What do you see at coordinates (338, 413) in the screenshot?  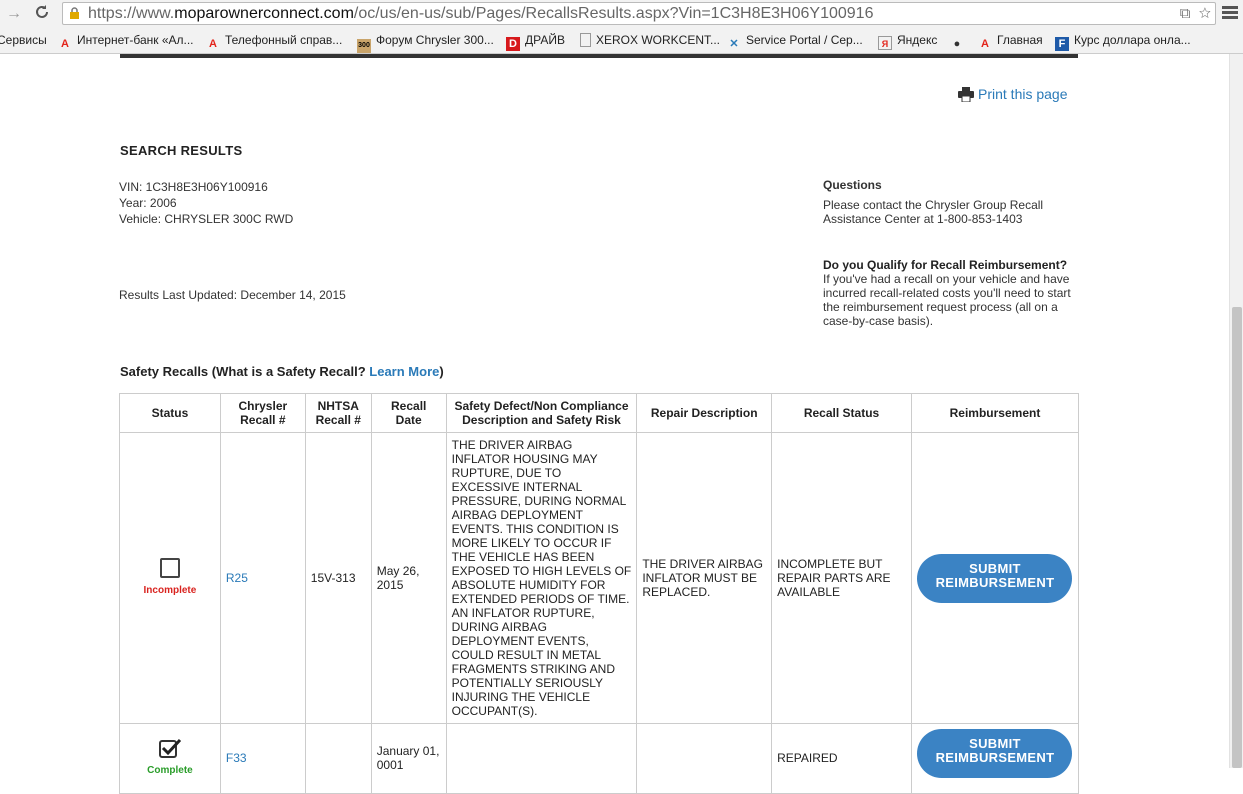 I see `column-header: NHTSA Recall #` at bounding box center [338, 413].